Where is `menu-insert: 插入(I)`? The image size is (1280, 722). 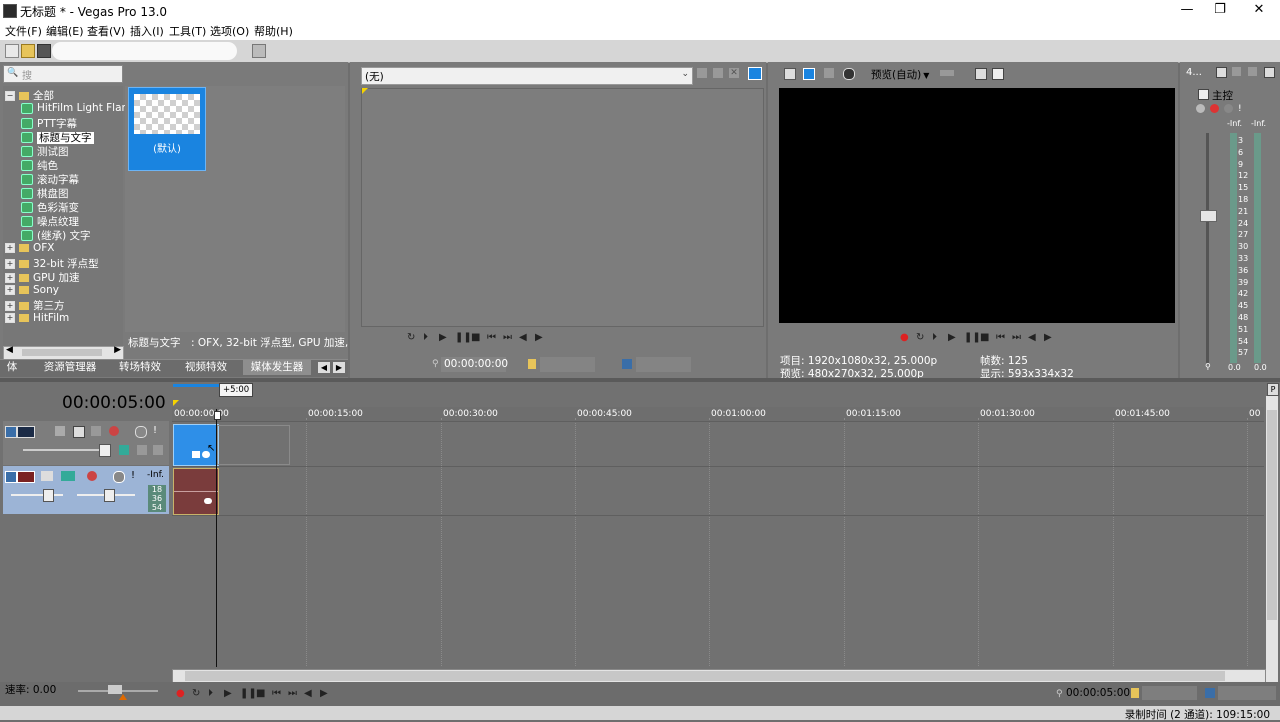 menu-insert: 插入(I) is located at coordinates (147, 31).